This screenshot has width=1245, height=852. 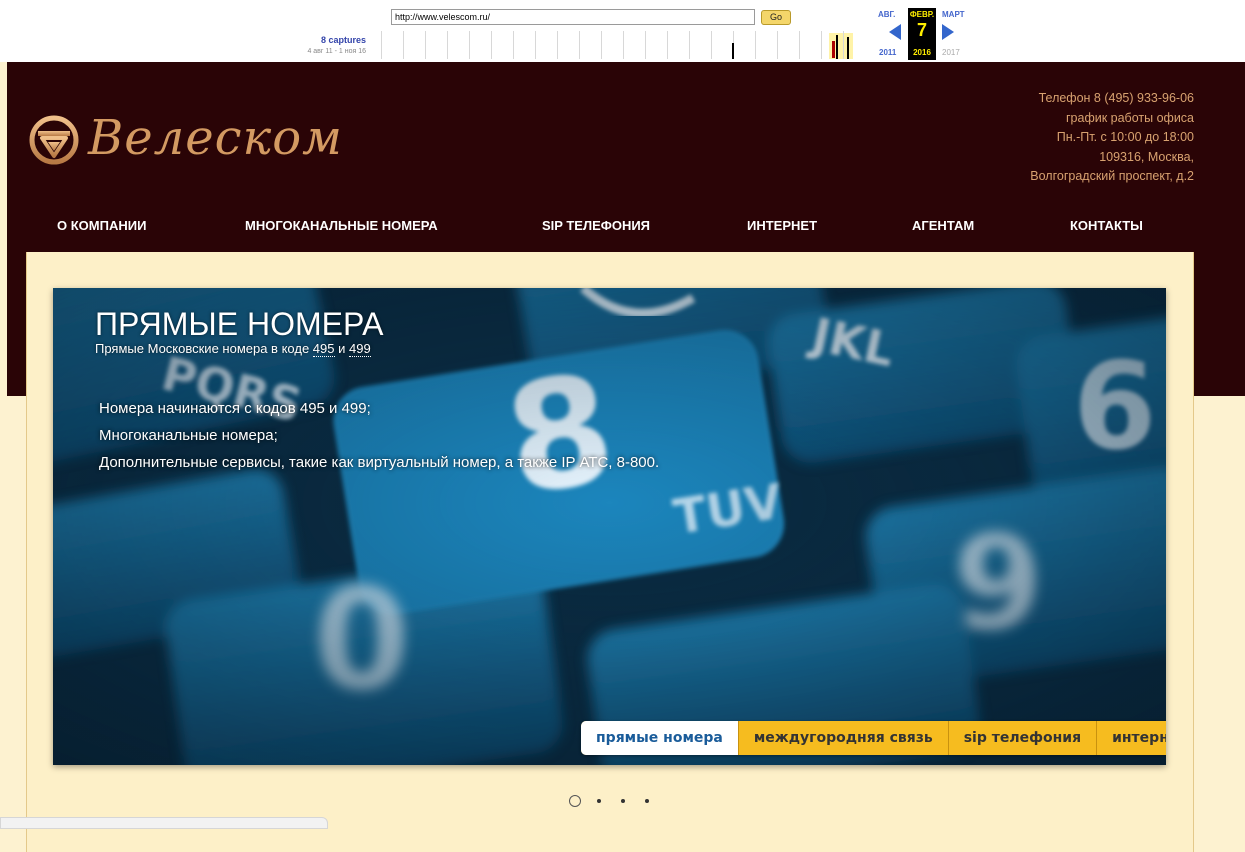 What do you see at coordinates (617, 45) in the screenshot?
I see `wayback-timeline` at bounding box center [617, 45].